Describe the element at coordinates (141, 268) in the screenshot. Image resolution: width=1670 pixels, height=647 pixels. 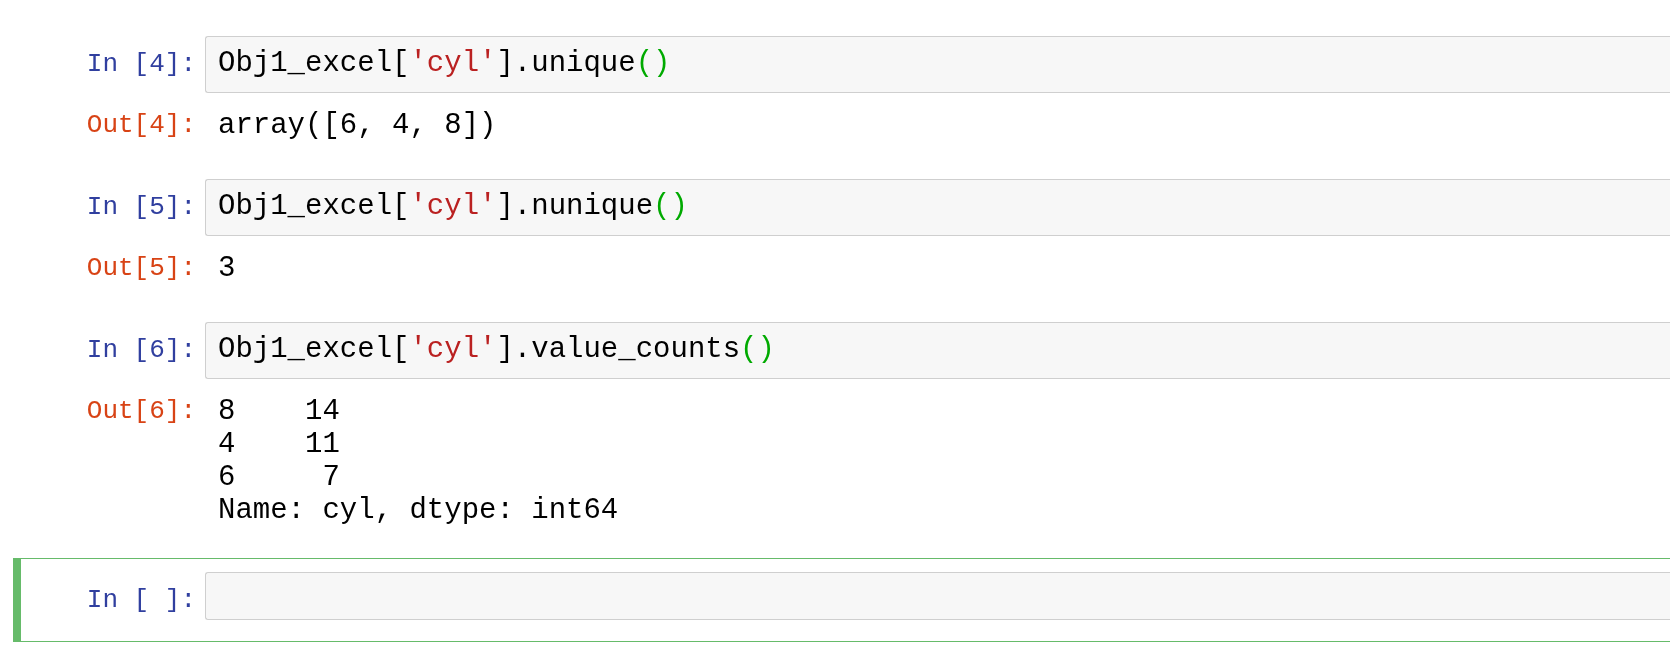
I see `output-prompt: Out[5]:` at that location.